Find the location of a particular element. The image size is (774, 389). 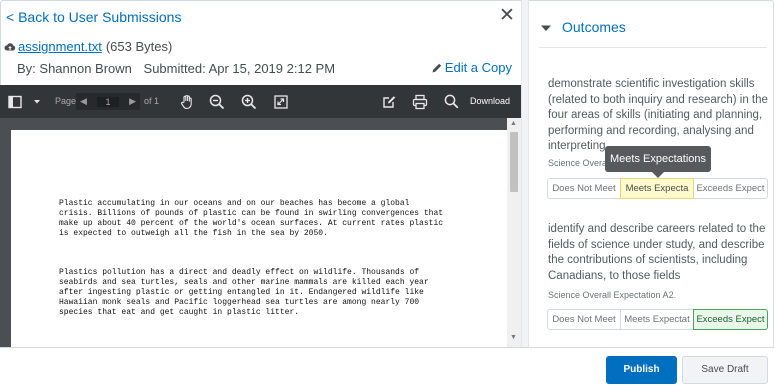

level-meets-expectations: Meets Expectat is located at coordinates (657, 319).